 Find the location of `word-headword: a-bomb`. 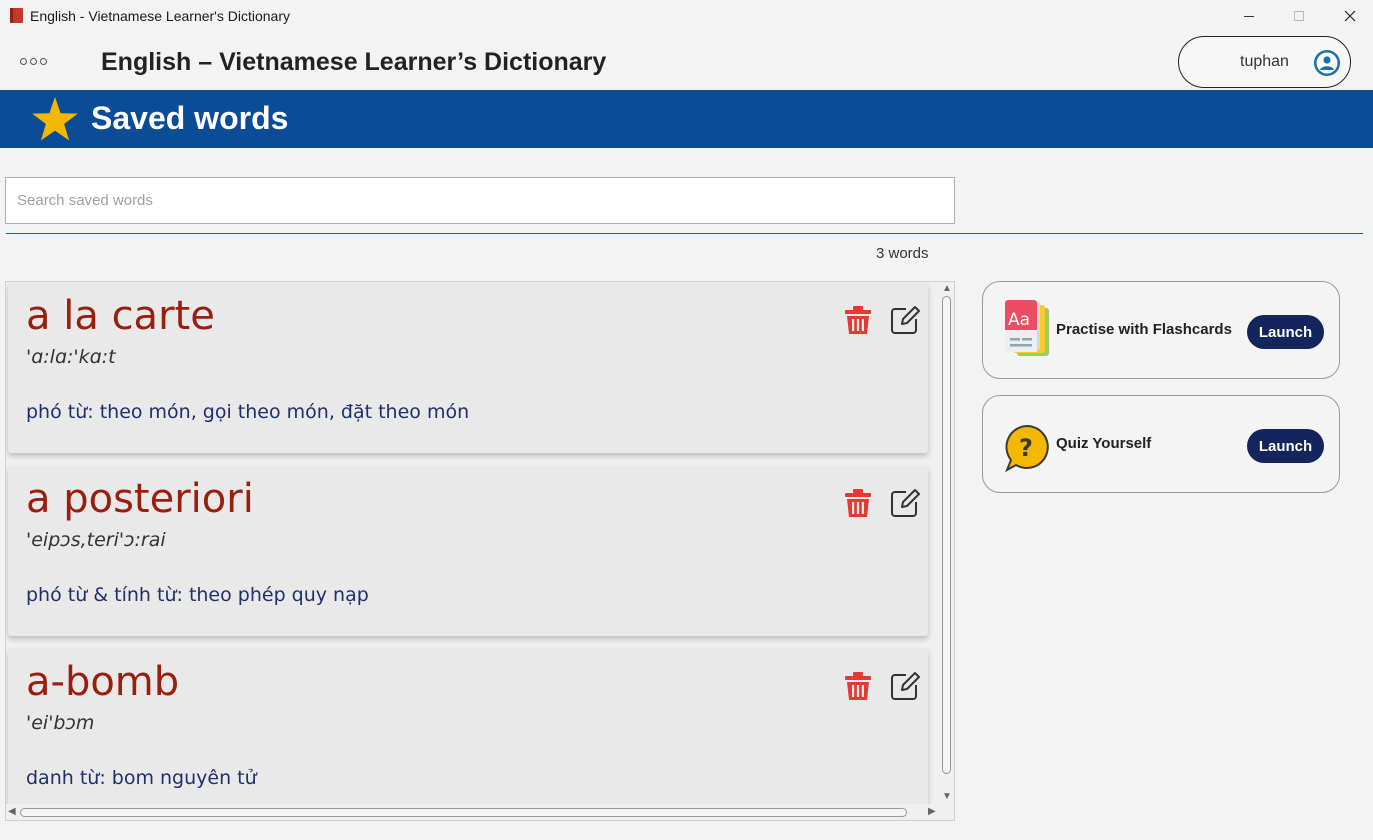

word-headword: a-bomb is located at coordinates (103, 682).